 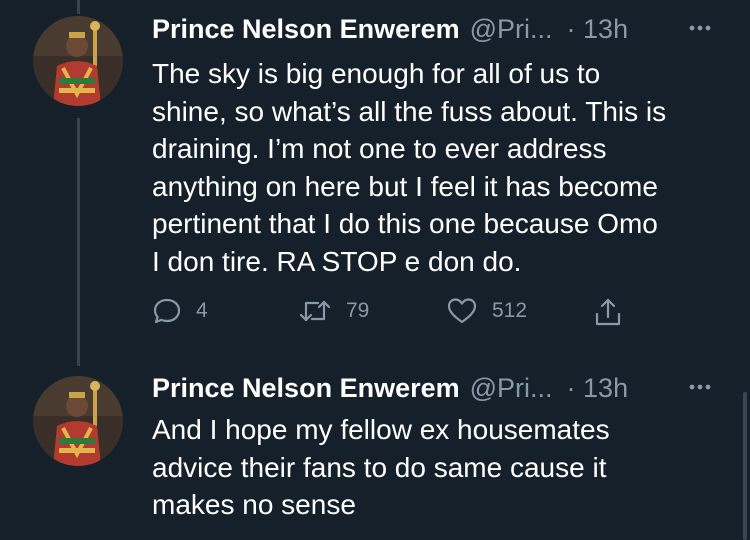 What do you see at coordinates (333, 311) in the screenshot?
I see `retweet-button: 79` at bounding box center [333, 311].